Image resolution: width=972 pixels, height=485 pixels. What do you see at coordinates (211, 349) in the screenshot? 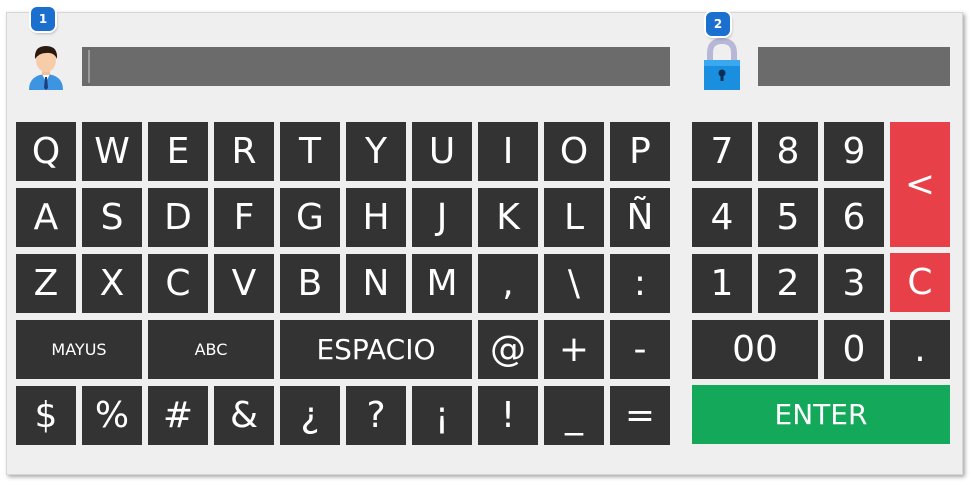
I see `abc-key: ABC` at bounding box center [211, 349].